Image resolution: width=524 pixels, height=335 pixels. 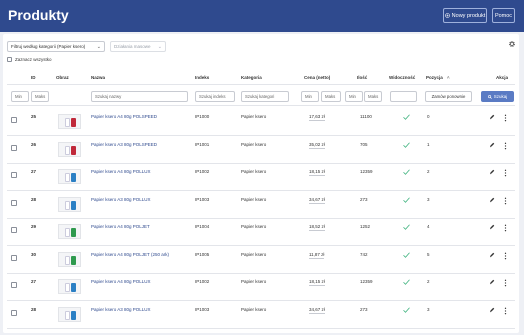 I want to click on product-qty: 11100, so click(x=366, y=116).